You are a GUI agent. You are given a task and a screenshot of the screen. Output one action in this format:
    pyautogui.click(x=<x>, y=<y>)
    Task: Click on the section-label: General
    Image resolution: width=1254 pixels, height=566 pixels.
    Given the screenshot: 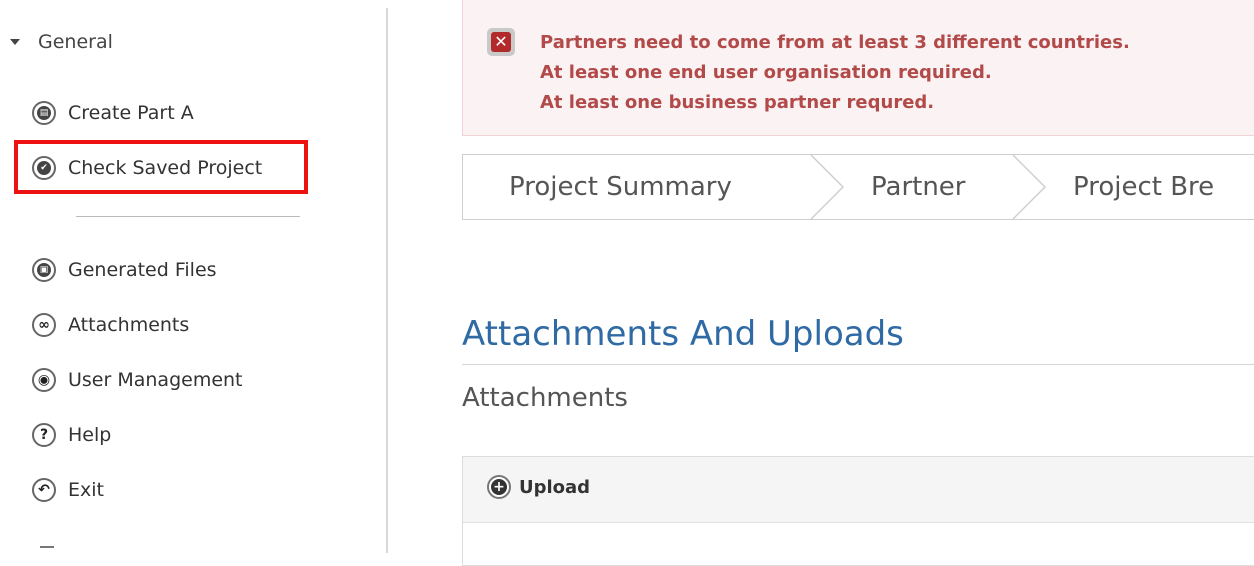 What is the action you would take?
    pyautogui.click(x=75, y=42)
    